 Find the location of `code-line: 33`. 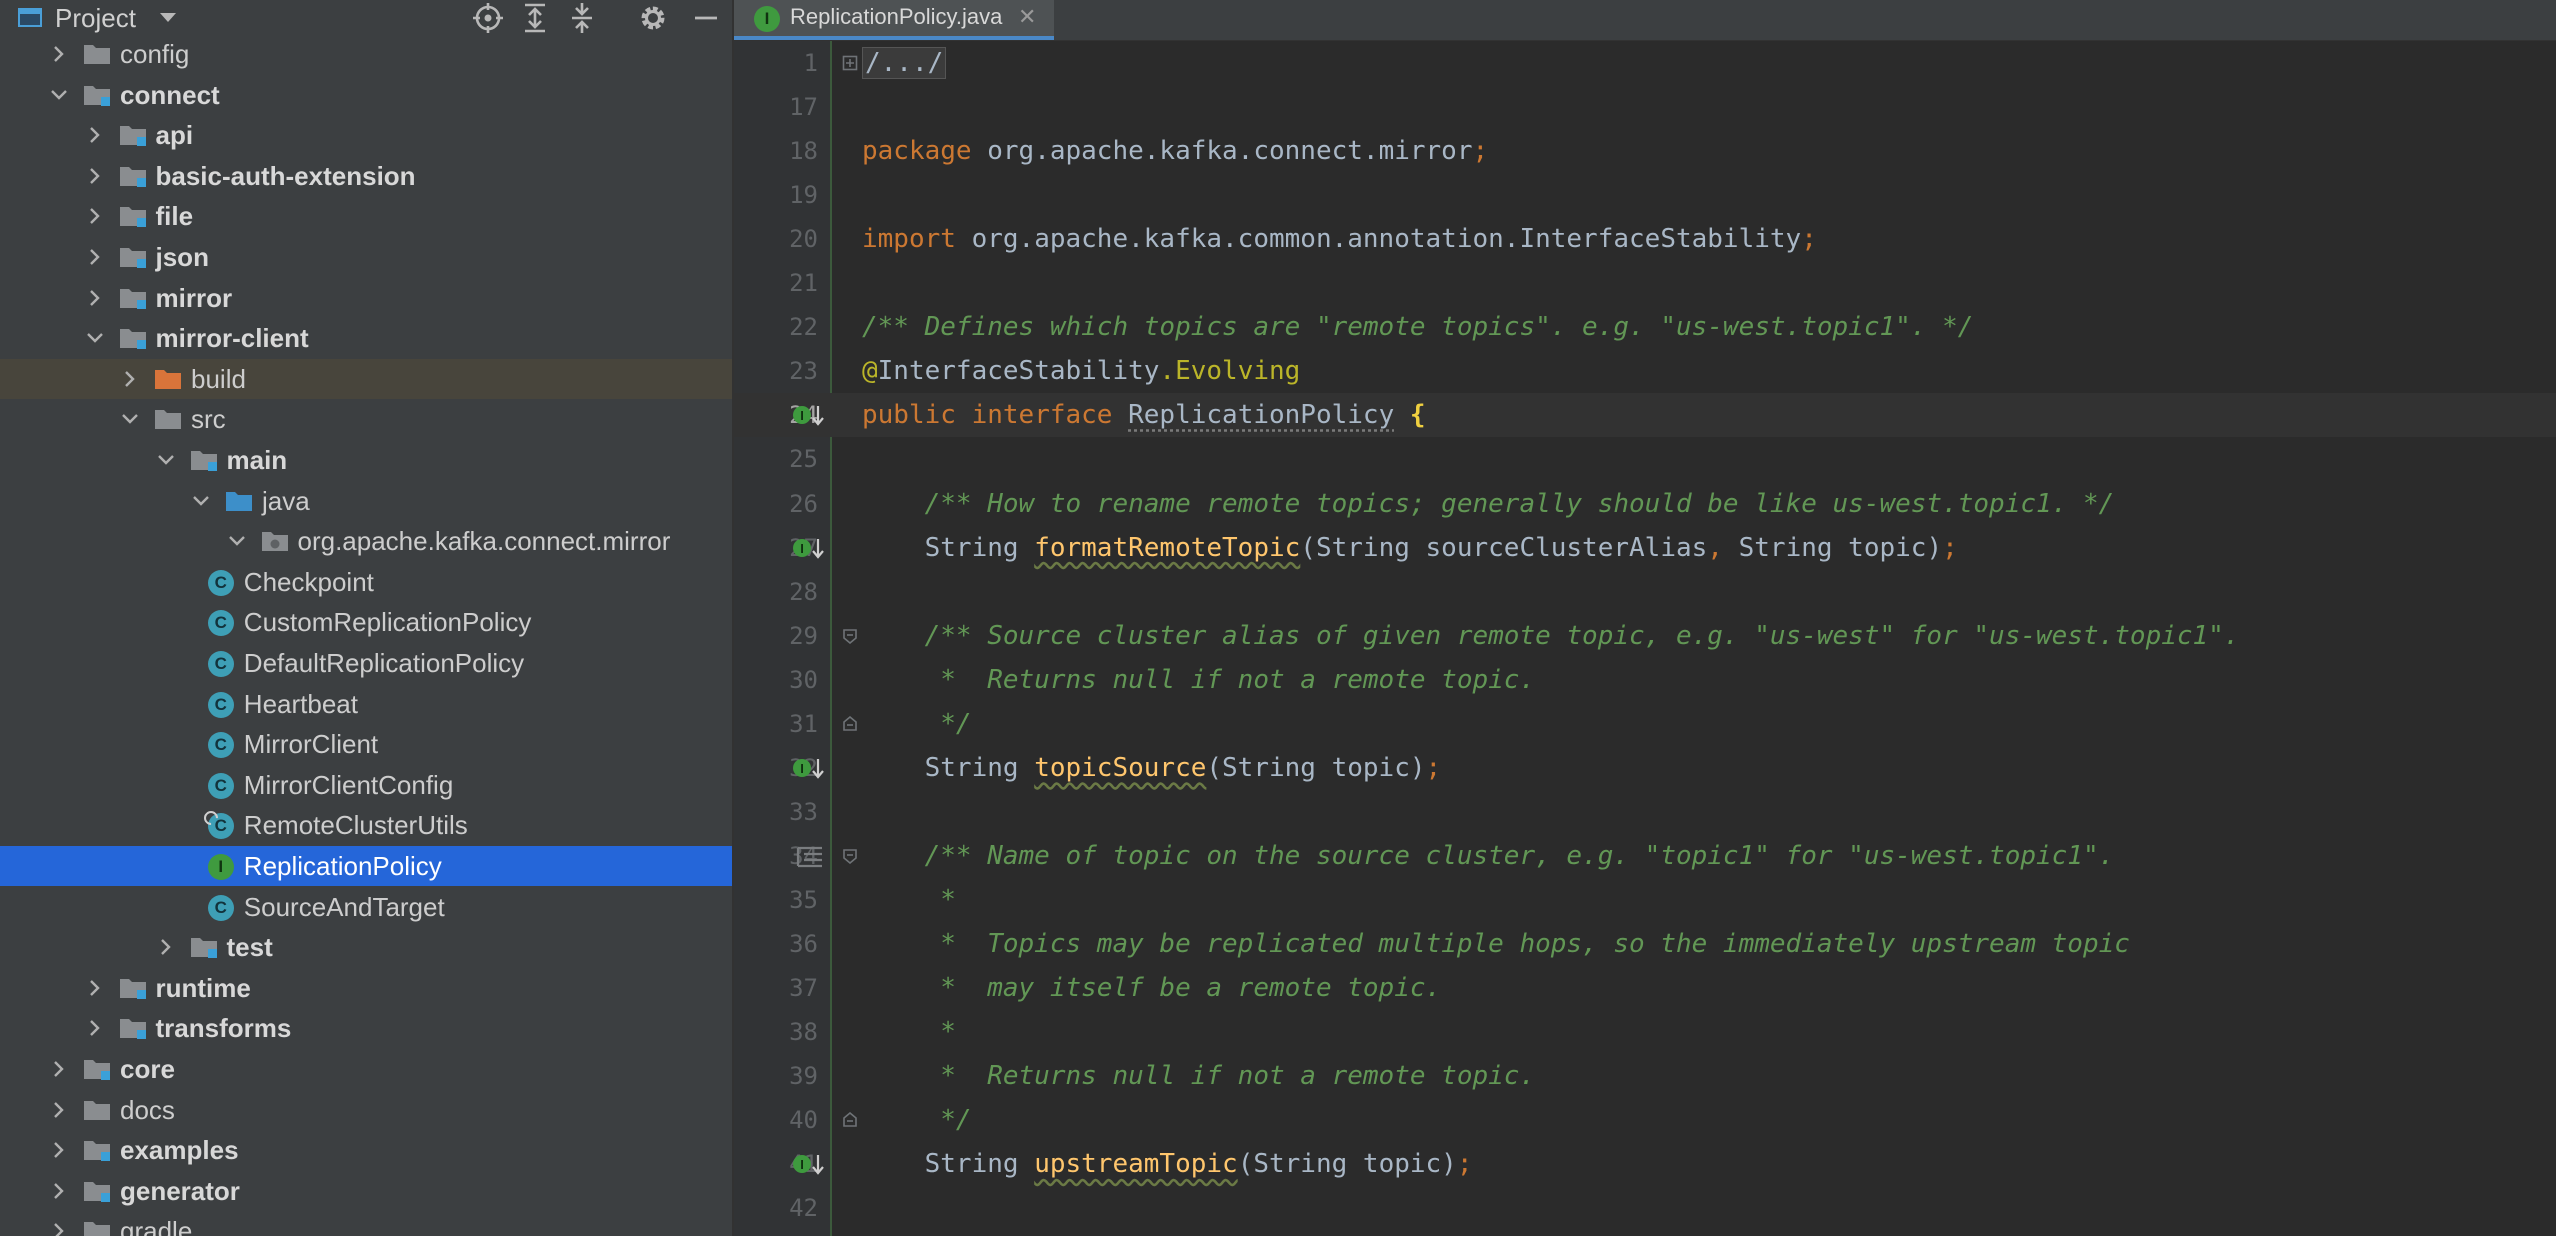

code-line: 33 is located at coordinates (1645, 812).